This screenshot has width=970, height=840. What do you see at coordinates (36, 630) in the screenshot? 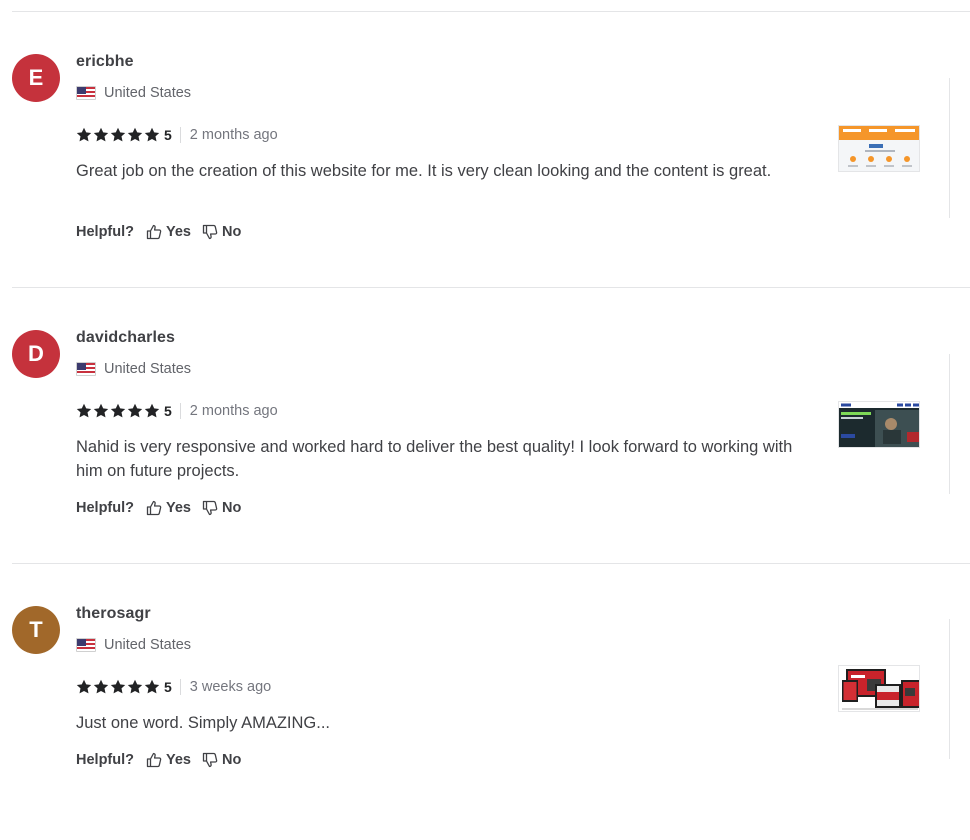
I see `avatar: T` at bounding box center [36, 630].